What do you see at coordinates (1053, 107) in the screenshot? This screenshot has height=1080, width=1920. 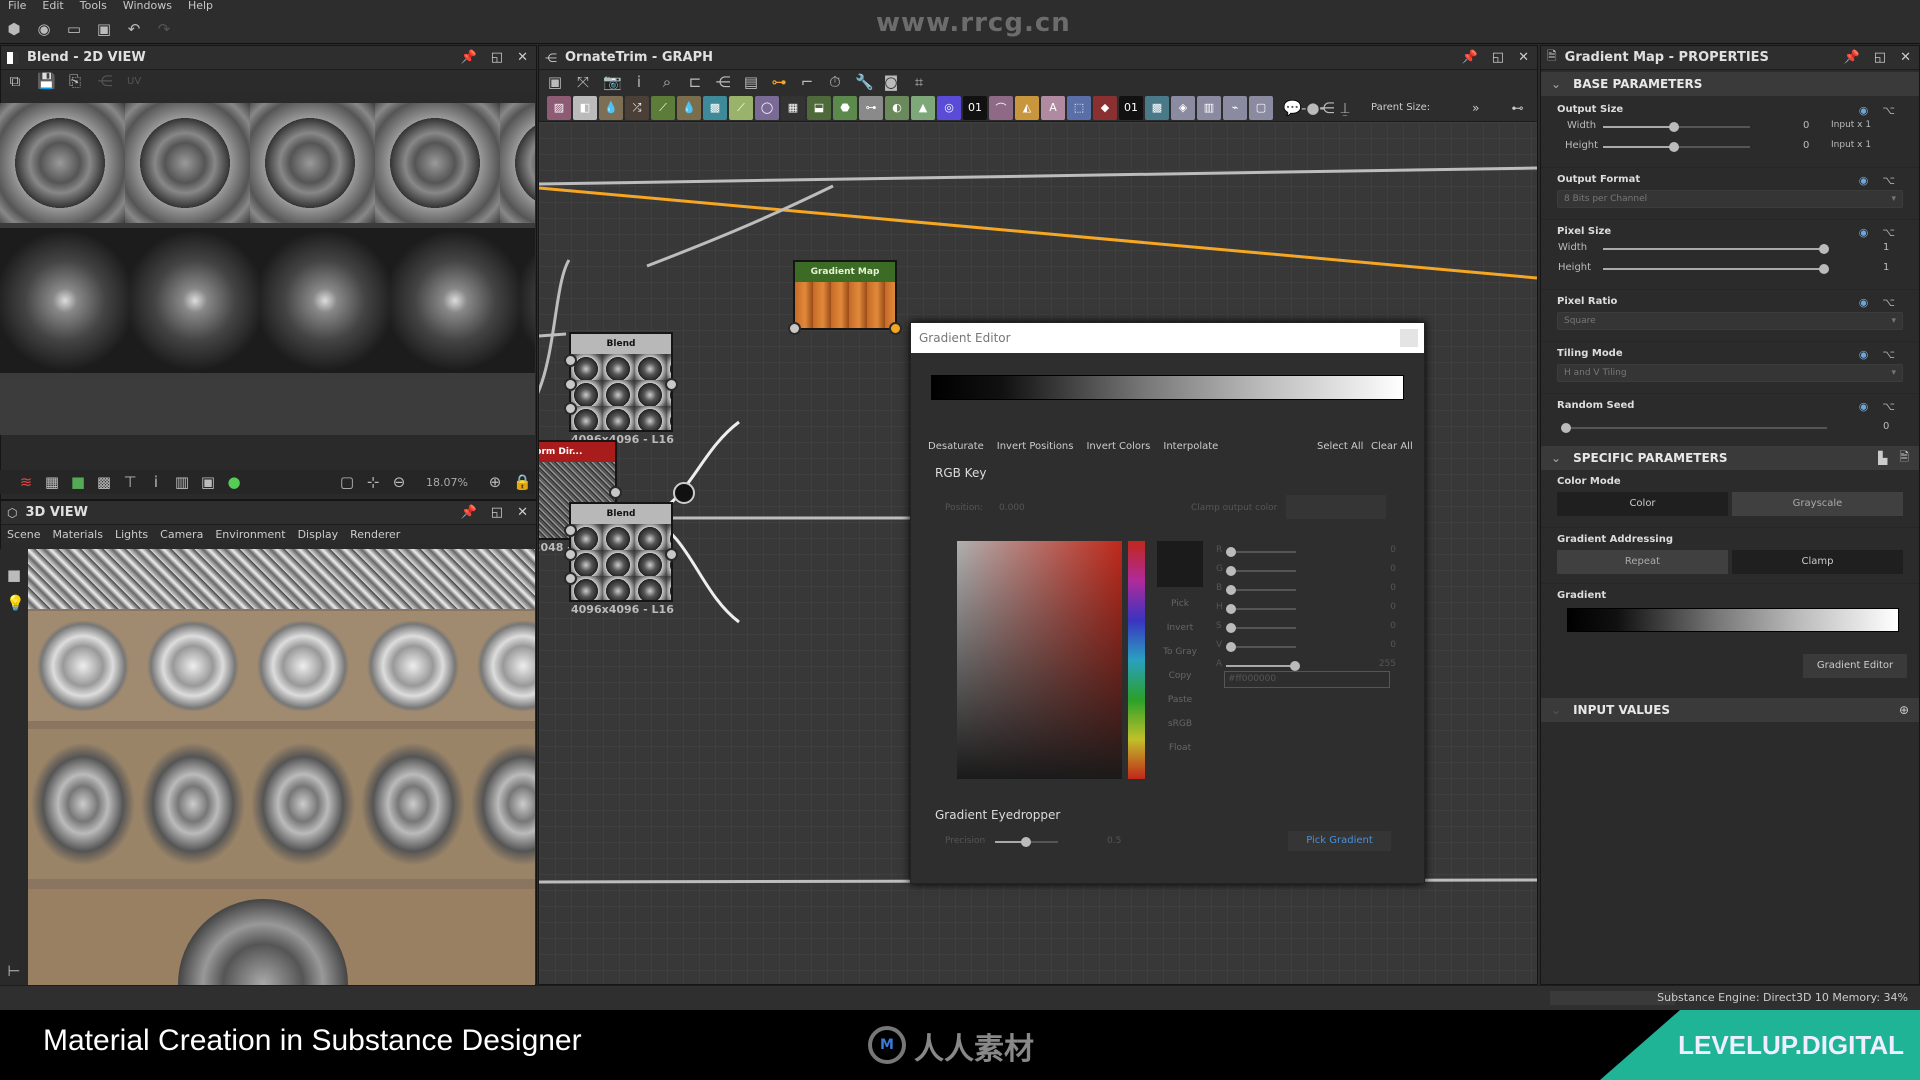 I see `text-icon: A` at bounding box center [1053, 107].